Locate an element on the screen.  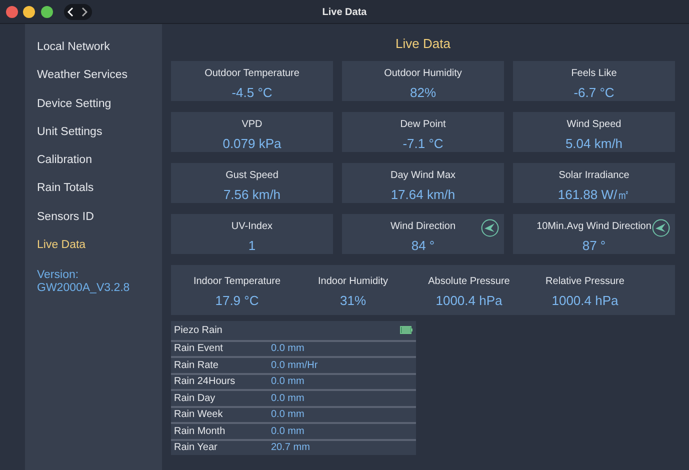
rain-label: Rain Week is located at coordinates (199, 415).